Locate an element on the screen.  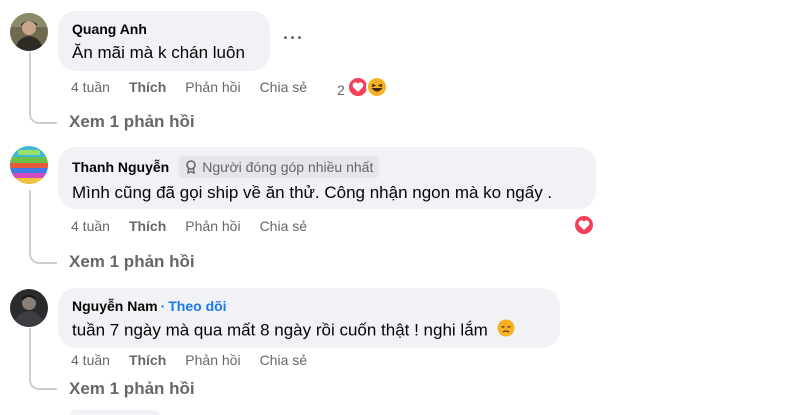
badge-label: Người đóng góp nhiều nhất is located at coordinates (288, 167).